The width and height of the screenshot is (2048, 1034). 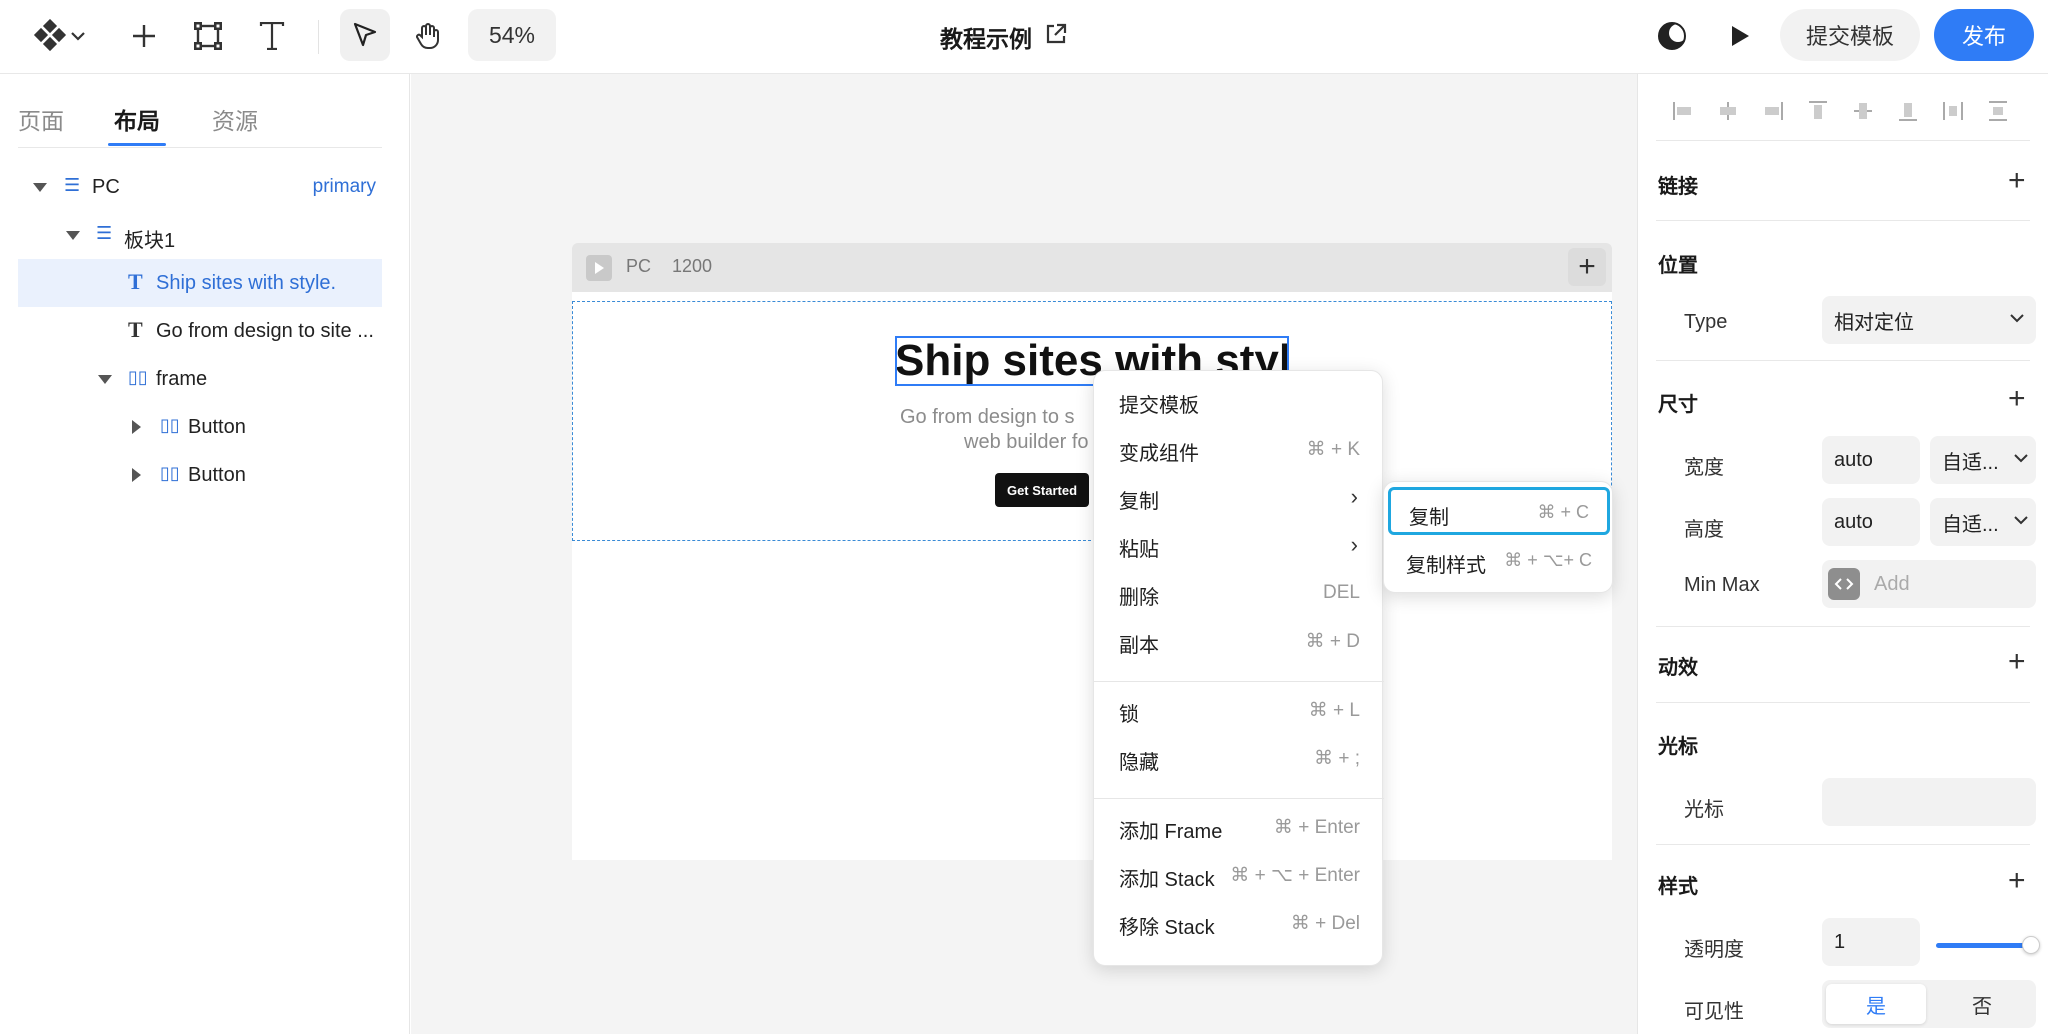 What do you see at coordinates (1929, 320) in the screenshot?
I see `position-type-select: 相对定位` at bounding box center [1929, 320].